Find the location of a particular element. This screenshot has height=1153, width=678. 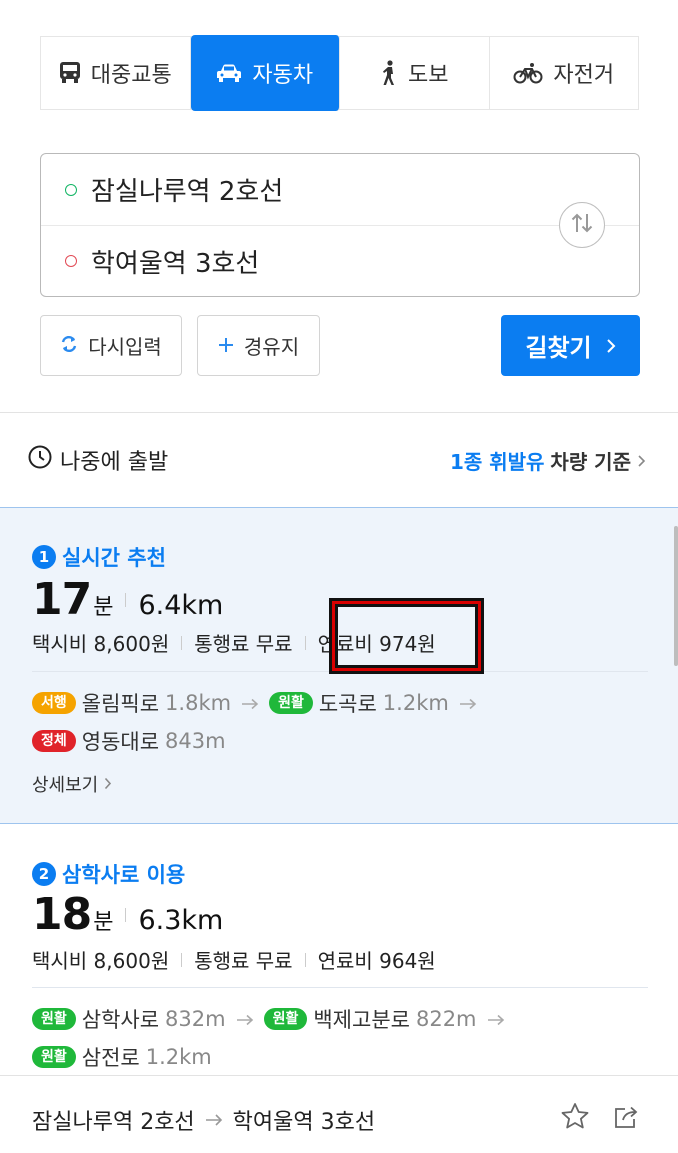

section-divider is located at coordinates (339, 412).